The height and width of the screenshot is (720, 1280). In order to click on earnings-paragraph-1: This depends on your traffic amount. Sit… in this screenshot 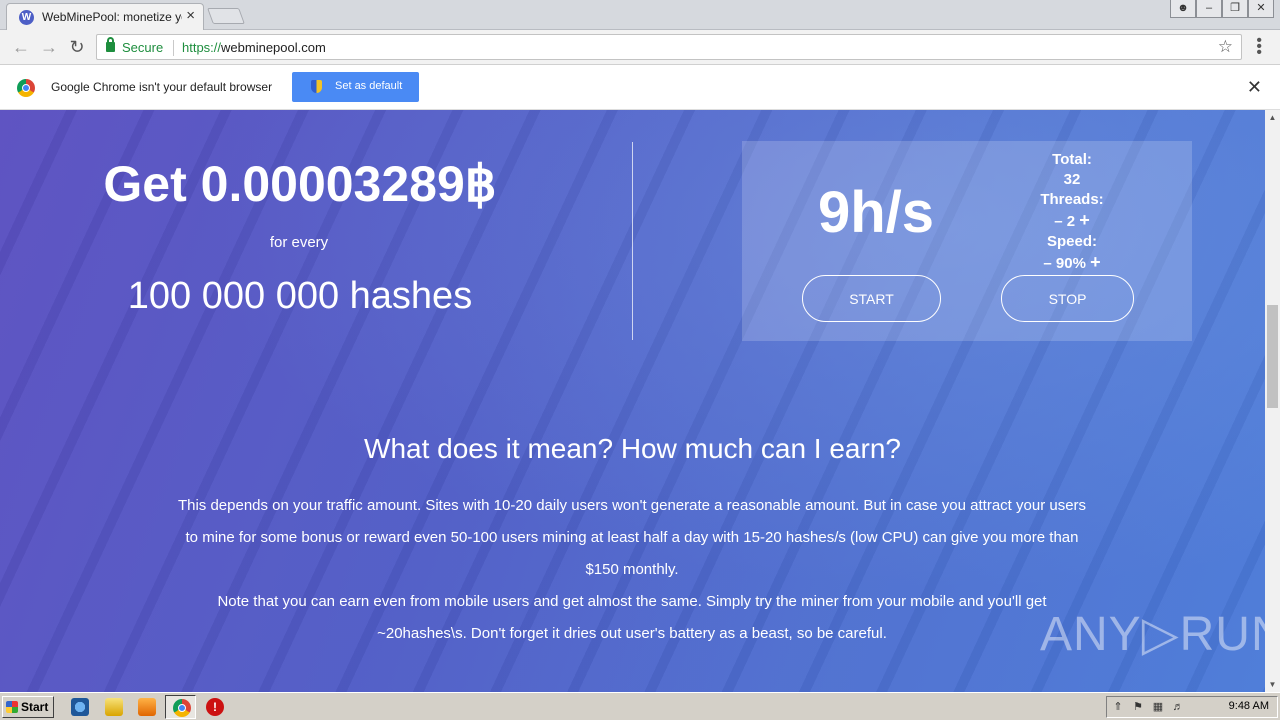, I will do `click(632, 537)`.